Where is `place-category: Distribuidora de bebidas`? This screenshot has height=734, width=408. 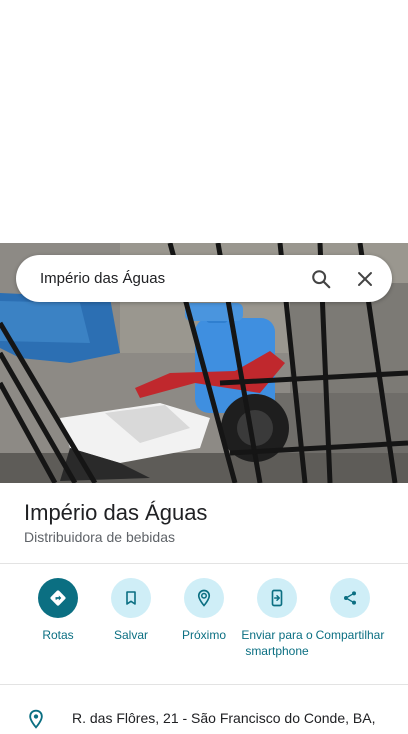 place-category: Distribuidora de bebidas is located at coordinates (99, 537).